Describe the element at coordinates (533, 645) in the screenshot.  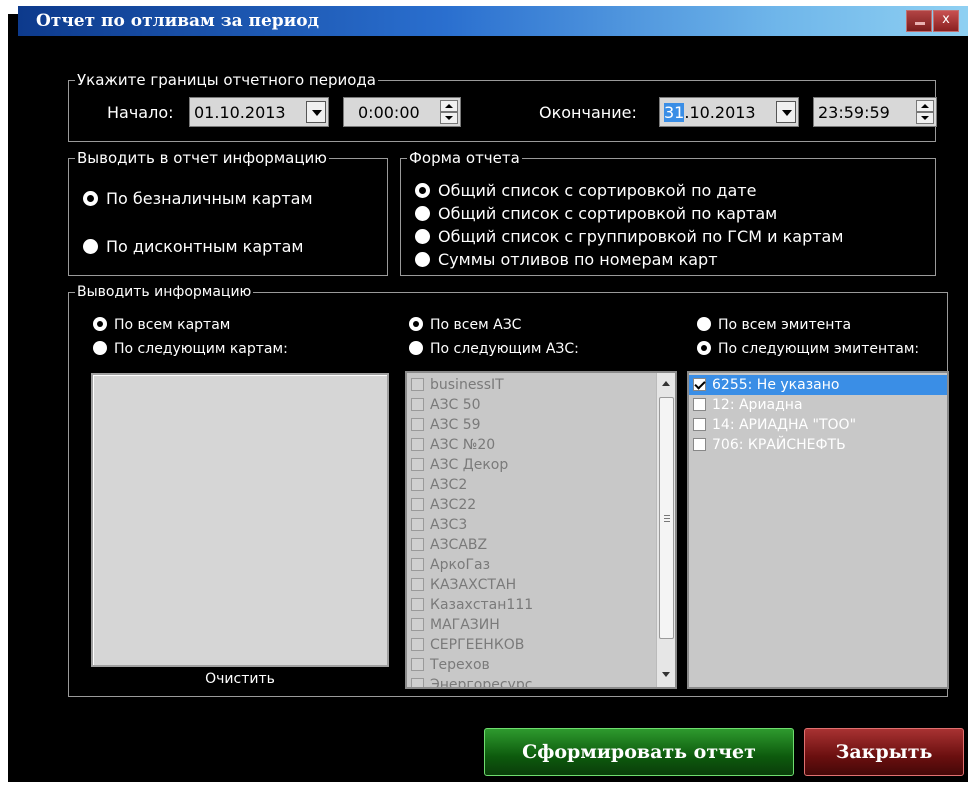
I see `azs-list-item: СЕРГЕЕНКОВ` at that location.